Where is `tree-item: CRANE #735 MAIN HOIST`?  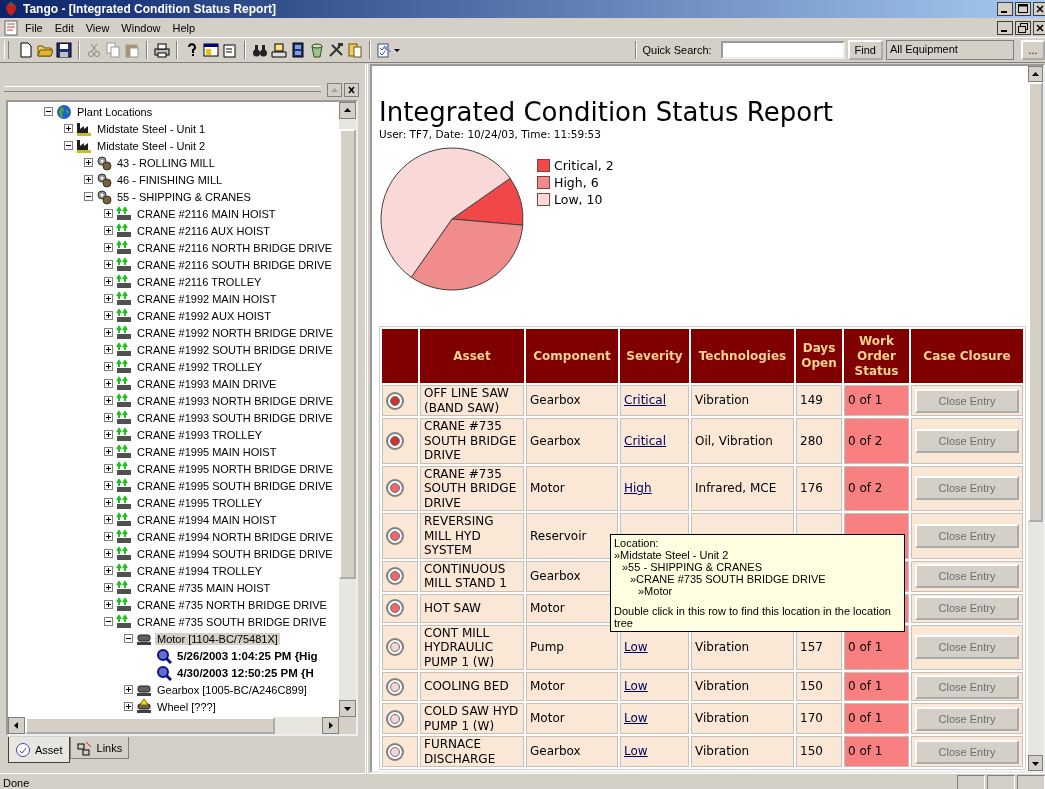
tree-item: CRANE #735 MAIN HOIST is located at coordinates (204, 587).